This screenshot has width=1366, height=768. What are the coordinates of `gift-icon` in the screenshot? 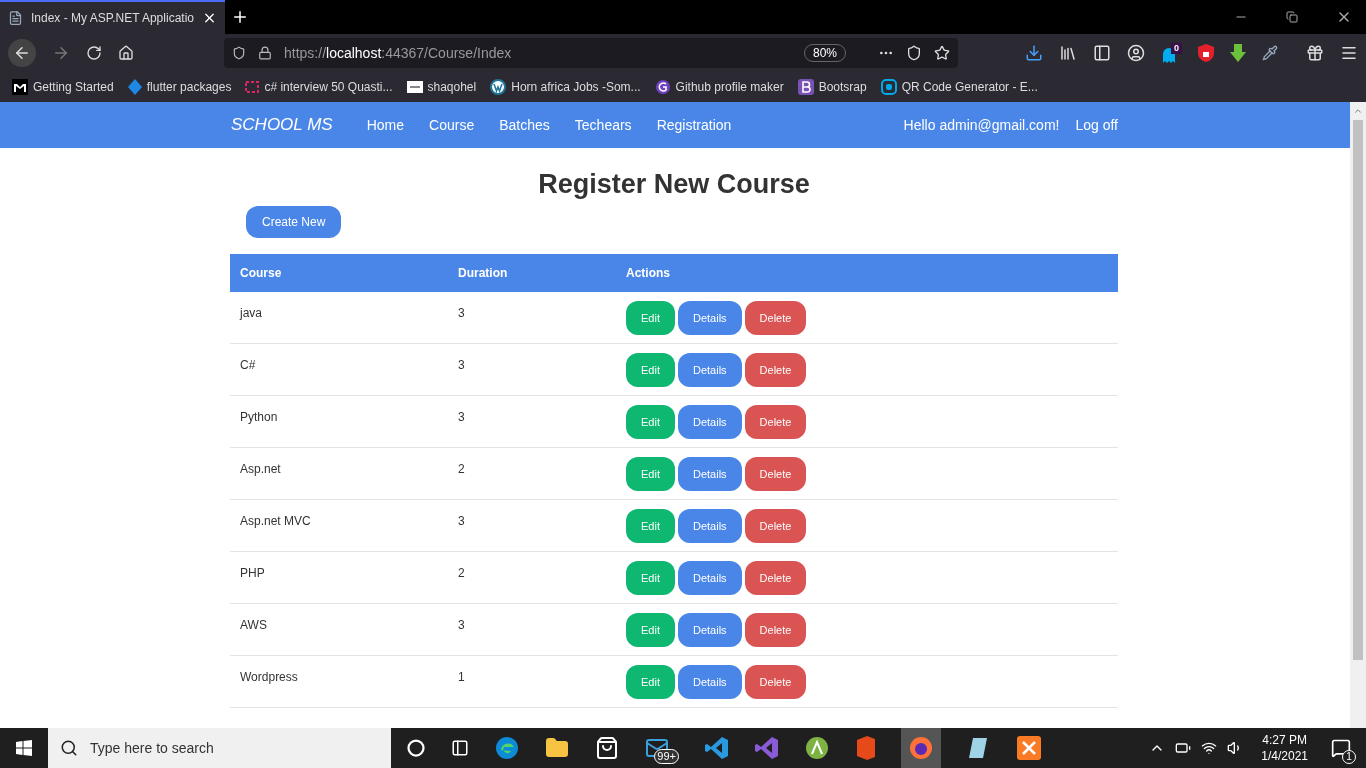 It's located at (1315, 53).